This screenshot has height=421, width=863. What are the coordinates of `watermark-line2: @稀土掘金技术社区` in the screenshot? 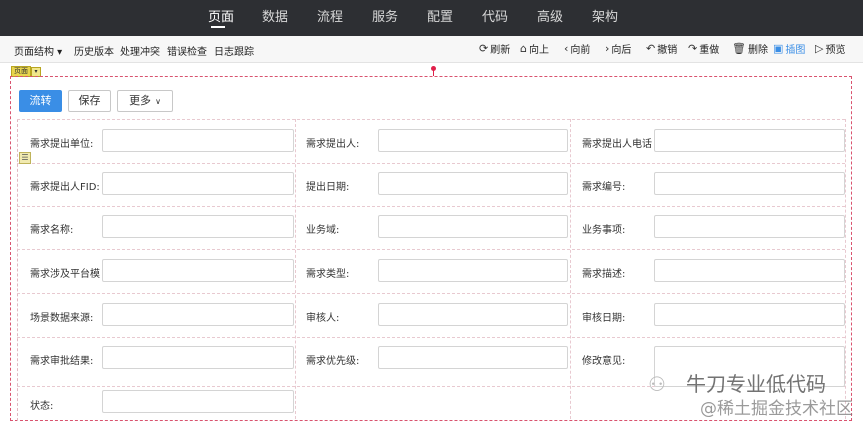 It's located at (776, 409).